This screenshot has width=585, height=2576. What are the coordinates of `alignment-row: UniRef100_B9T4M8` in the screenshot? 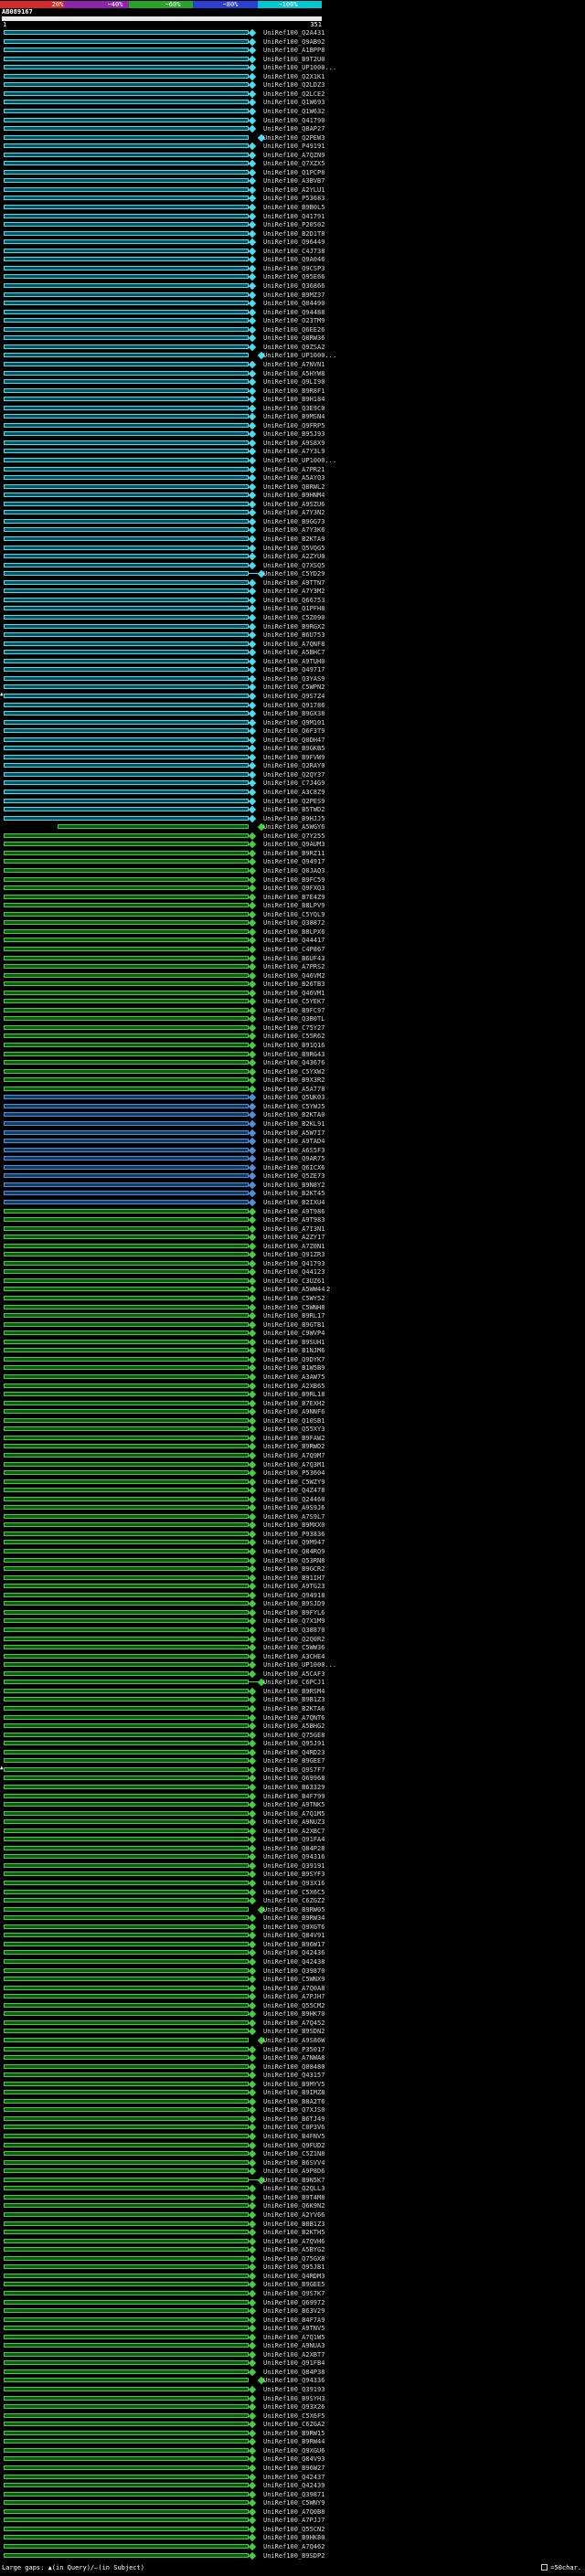 It's located at (293, 2197).